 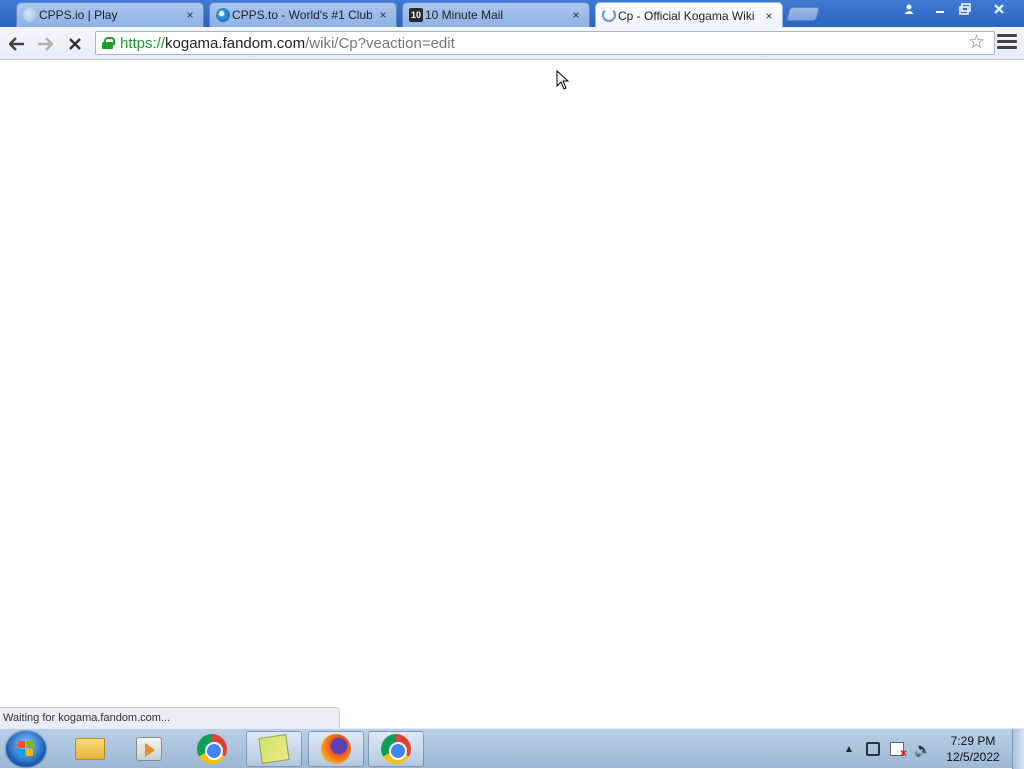 I want to click on taskbar-chrome-button, so click(x=212, y=749).